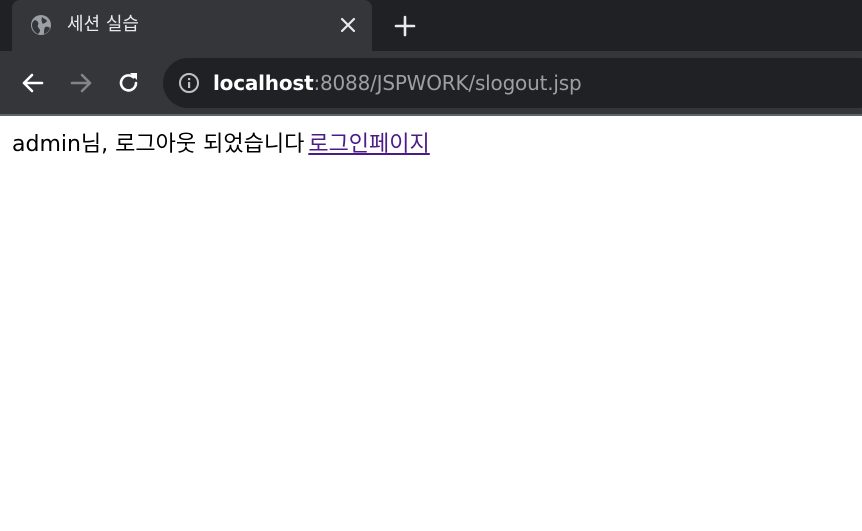 The image size is (862, 531). Describe the element at coordinates (33, 83) in the screenshot. I see `arrow-left-icon` at that location.